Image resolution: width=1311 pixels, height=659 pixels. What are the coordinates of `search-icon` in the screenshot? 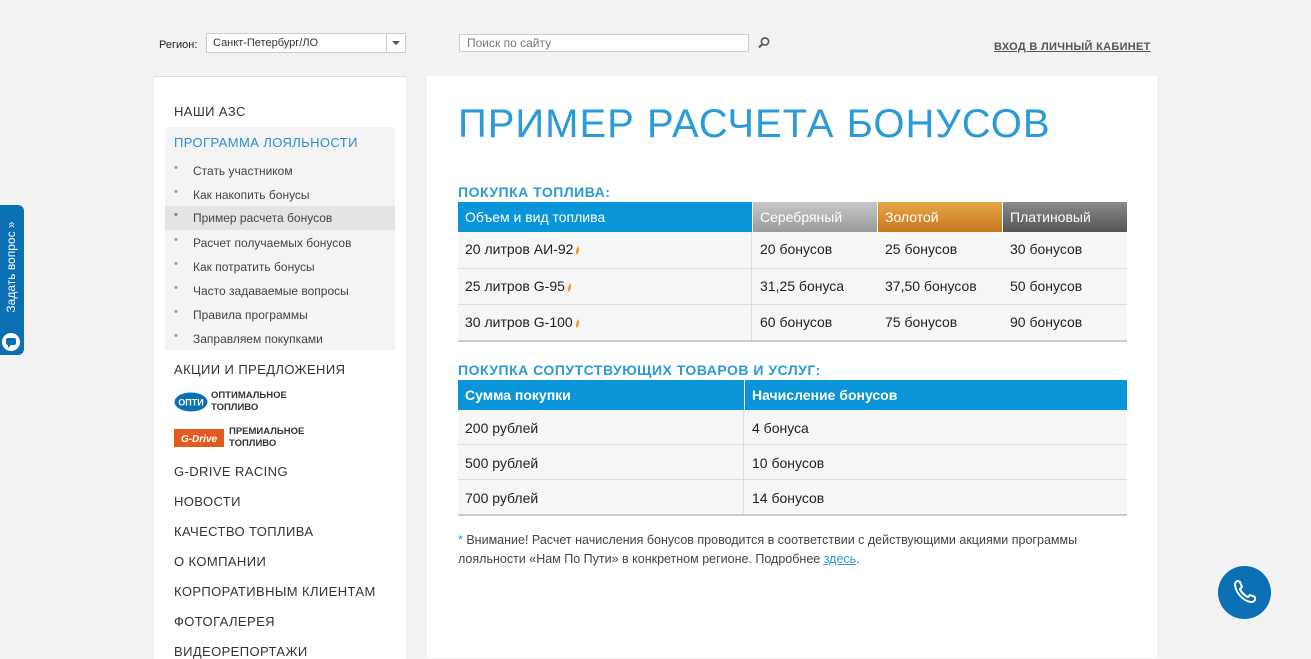 It's located at (764, 43).